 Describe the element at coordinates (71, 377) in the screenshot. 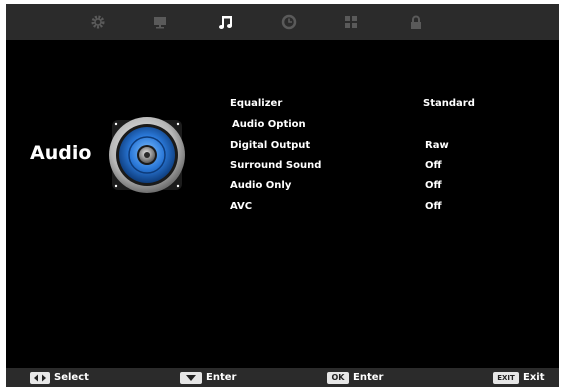

I see `hint-select-label: Select` at that location.